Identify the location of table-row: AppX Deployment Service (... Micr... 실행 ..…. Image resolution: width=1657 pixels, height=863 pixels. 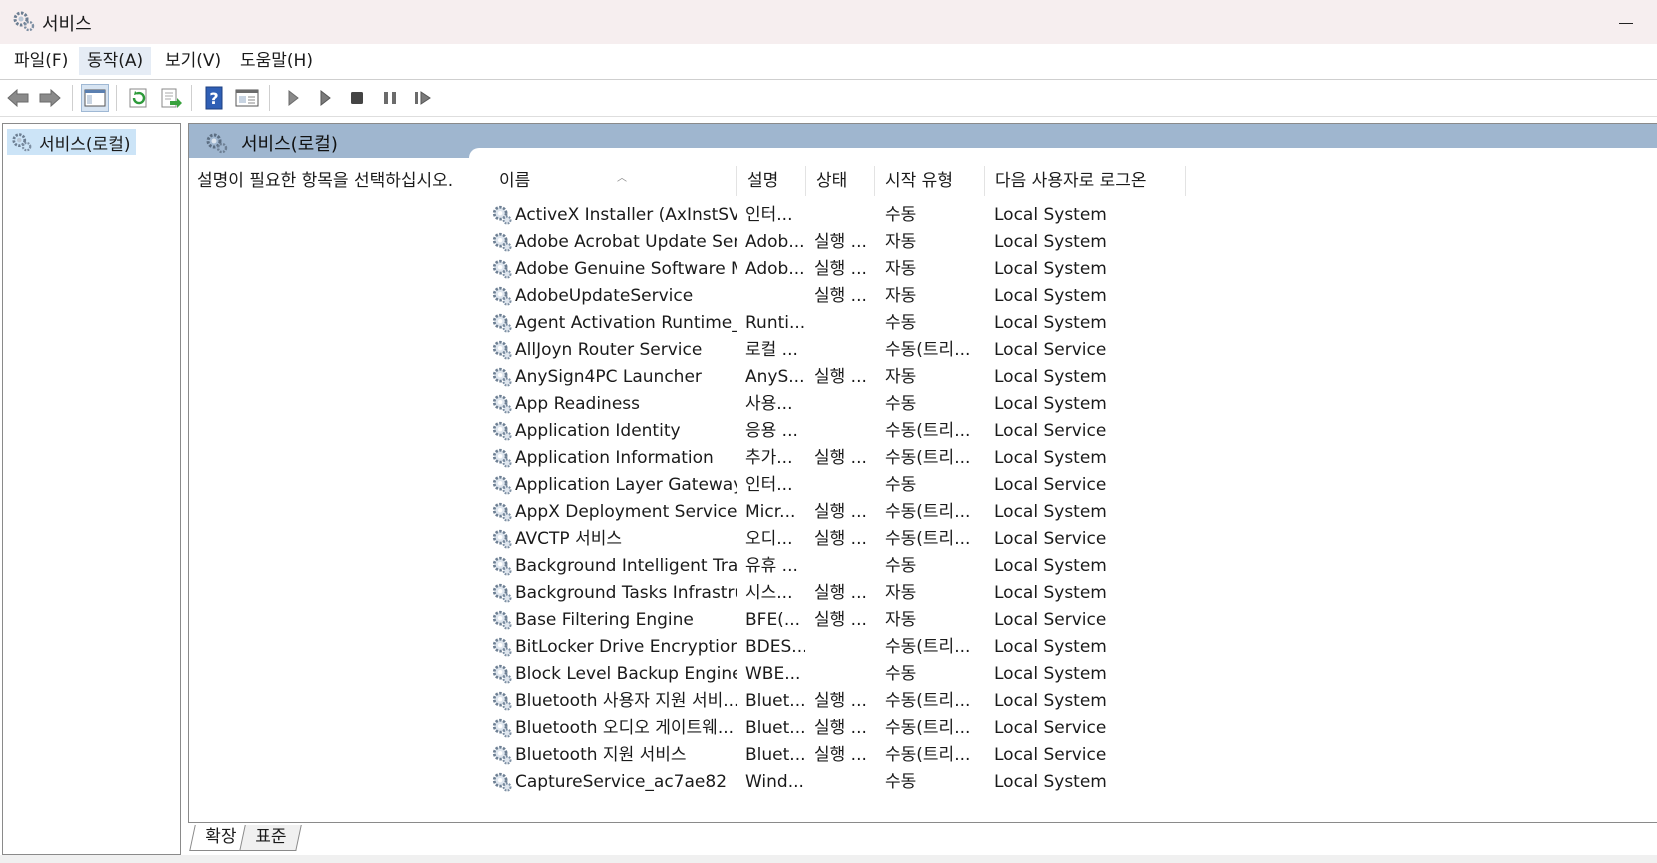
(849, 512).